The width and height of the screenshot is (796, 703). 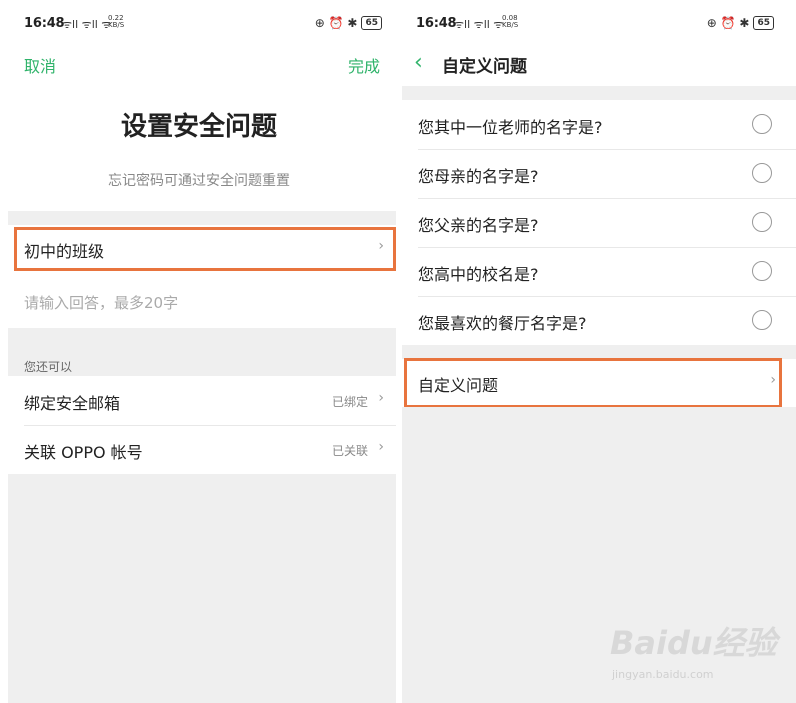 What do you see at coordinates (693, 643) in the screenshot?
I see `watermark-logo: Baidu经验` at bounding box center [693, 643].